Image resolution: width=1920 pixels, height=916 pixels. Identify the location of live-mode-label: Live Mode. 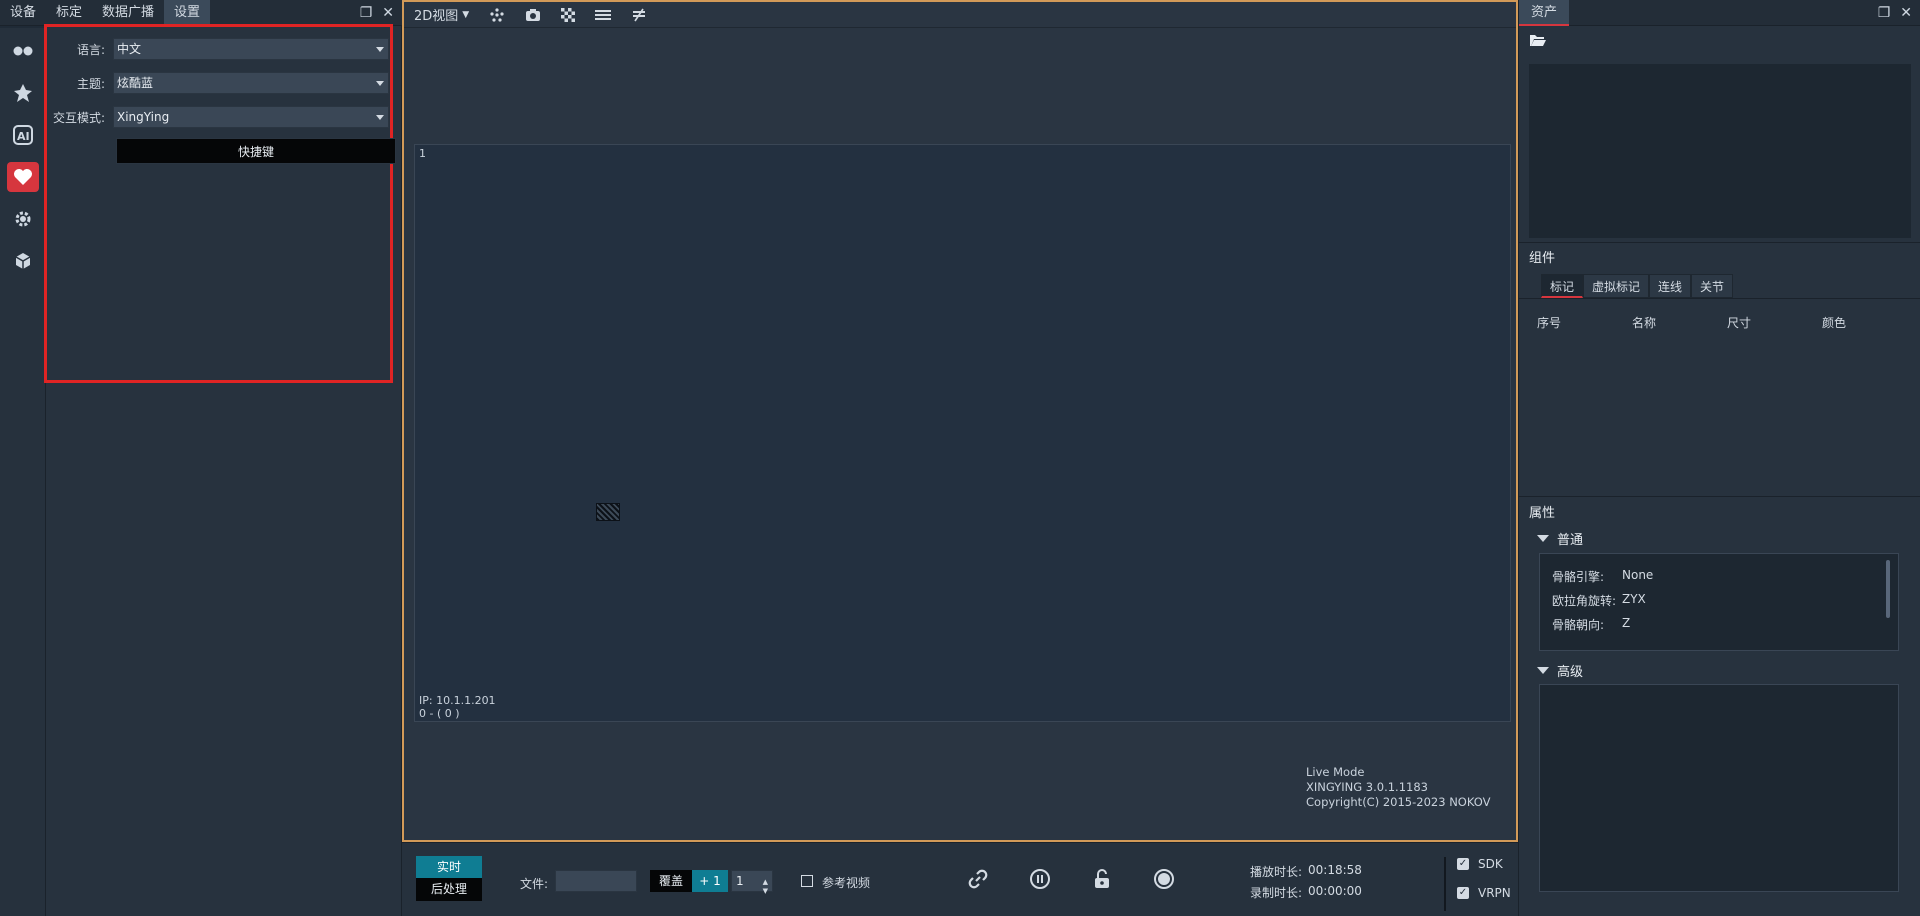
(1335, 772).